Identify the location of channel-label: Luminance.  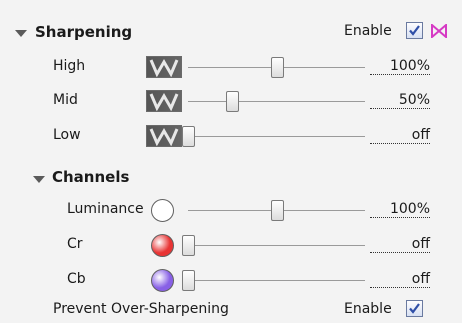
(105, 209).